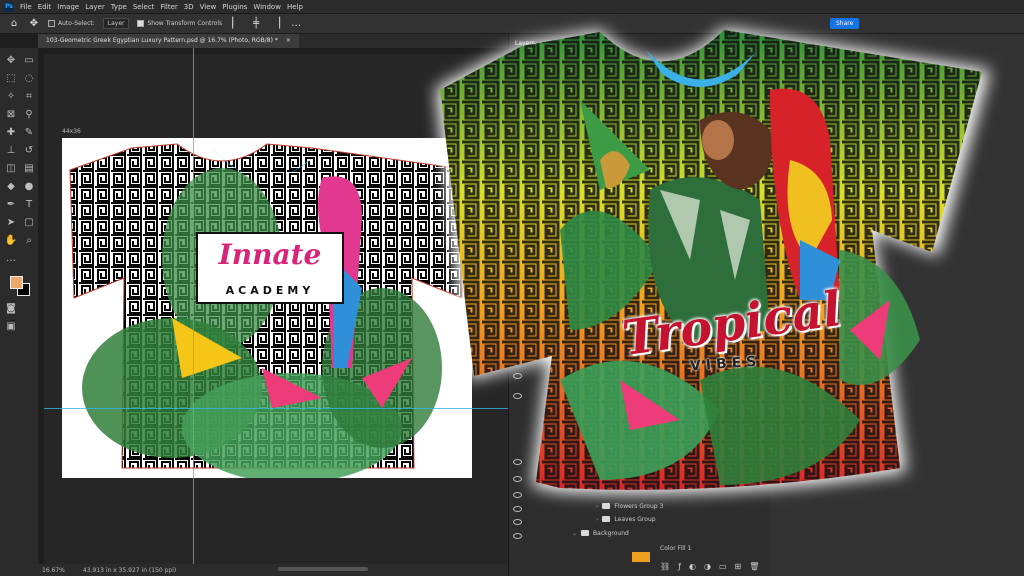 The image size is (1024, 576). Describe the element at coordinates (19, 312) in the screenshot. I see `tools-panel: ✥ ▭ ⬚ ◌ ✧ ⌗ ⊠ ⚲ ✚ ✎ ⊥ ↺ ◫ ▤ ◆ ● ✒ T ➤ ▢ ✋ ⌕ … ◙ ▣` at that location.